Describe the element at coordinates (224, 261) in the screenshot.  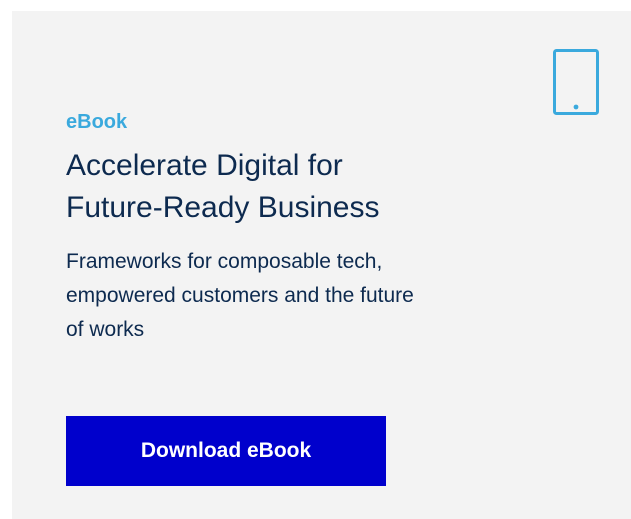
I see `ebook-description-line: Frameworks for composable tech,` at that location.